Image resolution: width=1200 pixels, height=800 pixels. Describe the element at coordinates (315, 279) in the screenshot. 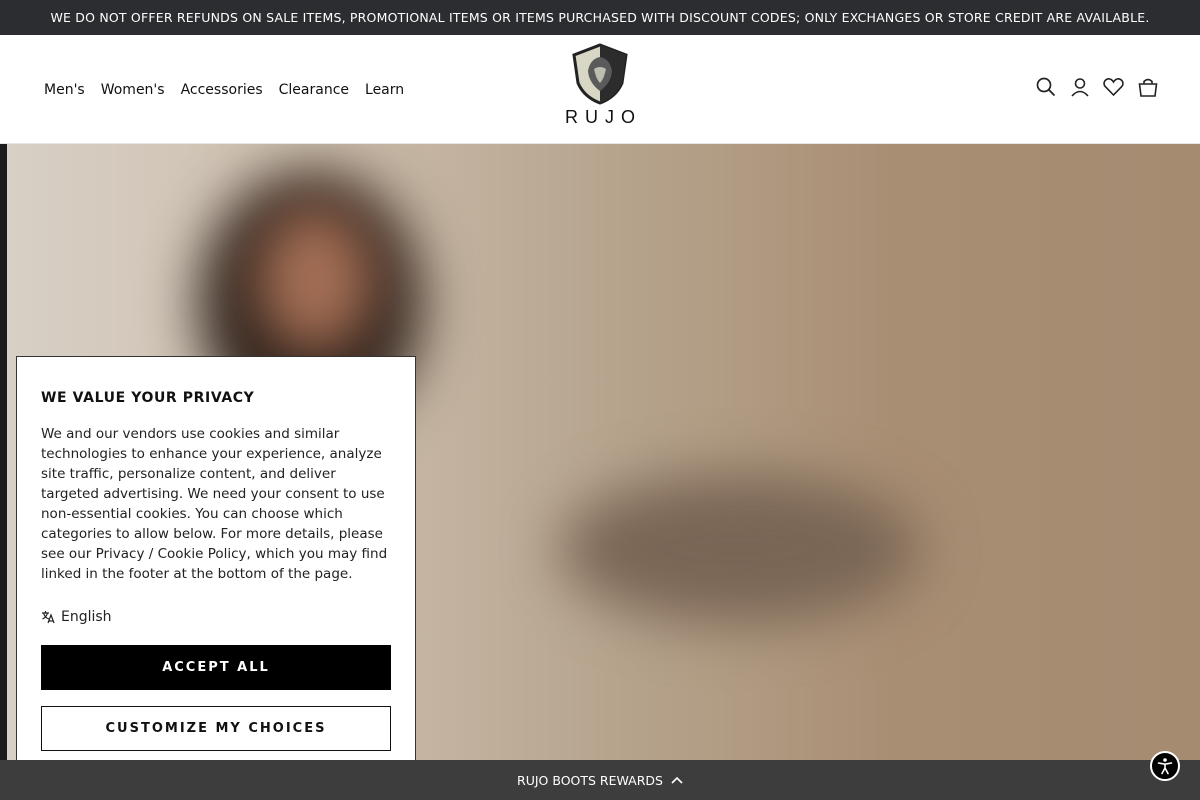

I see `hero-model-face` at that location.